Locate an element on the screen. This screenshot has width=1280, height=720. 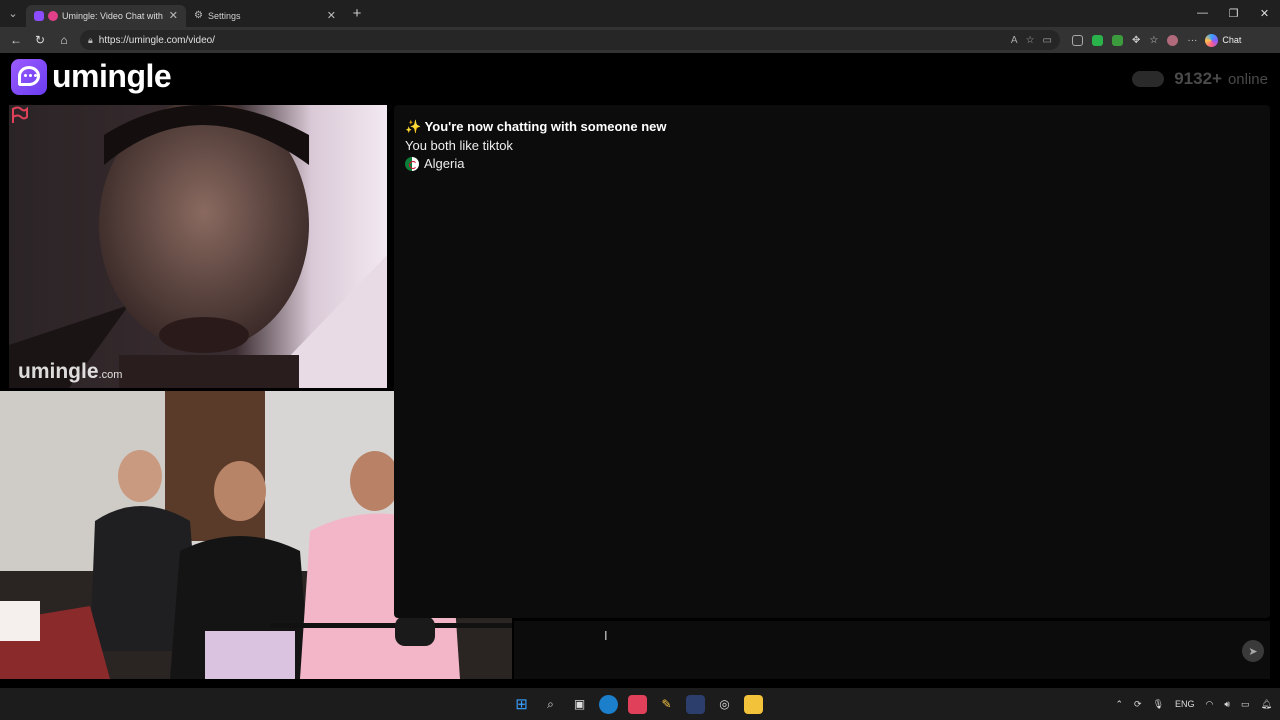
lock-icon: 🔒︎ is located at coordinates (90, 40).